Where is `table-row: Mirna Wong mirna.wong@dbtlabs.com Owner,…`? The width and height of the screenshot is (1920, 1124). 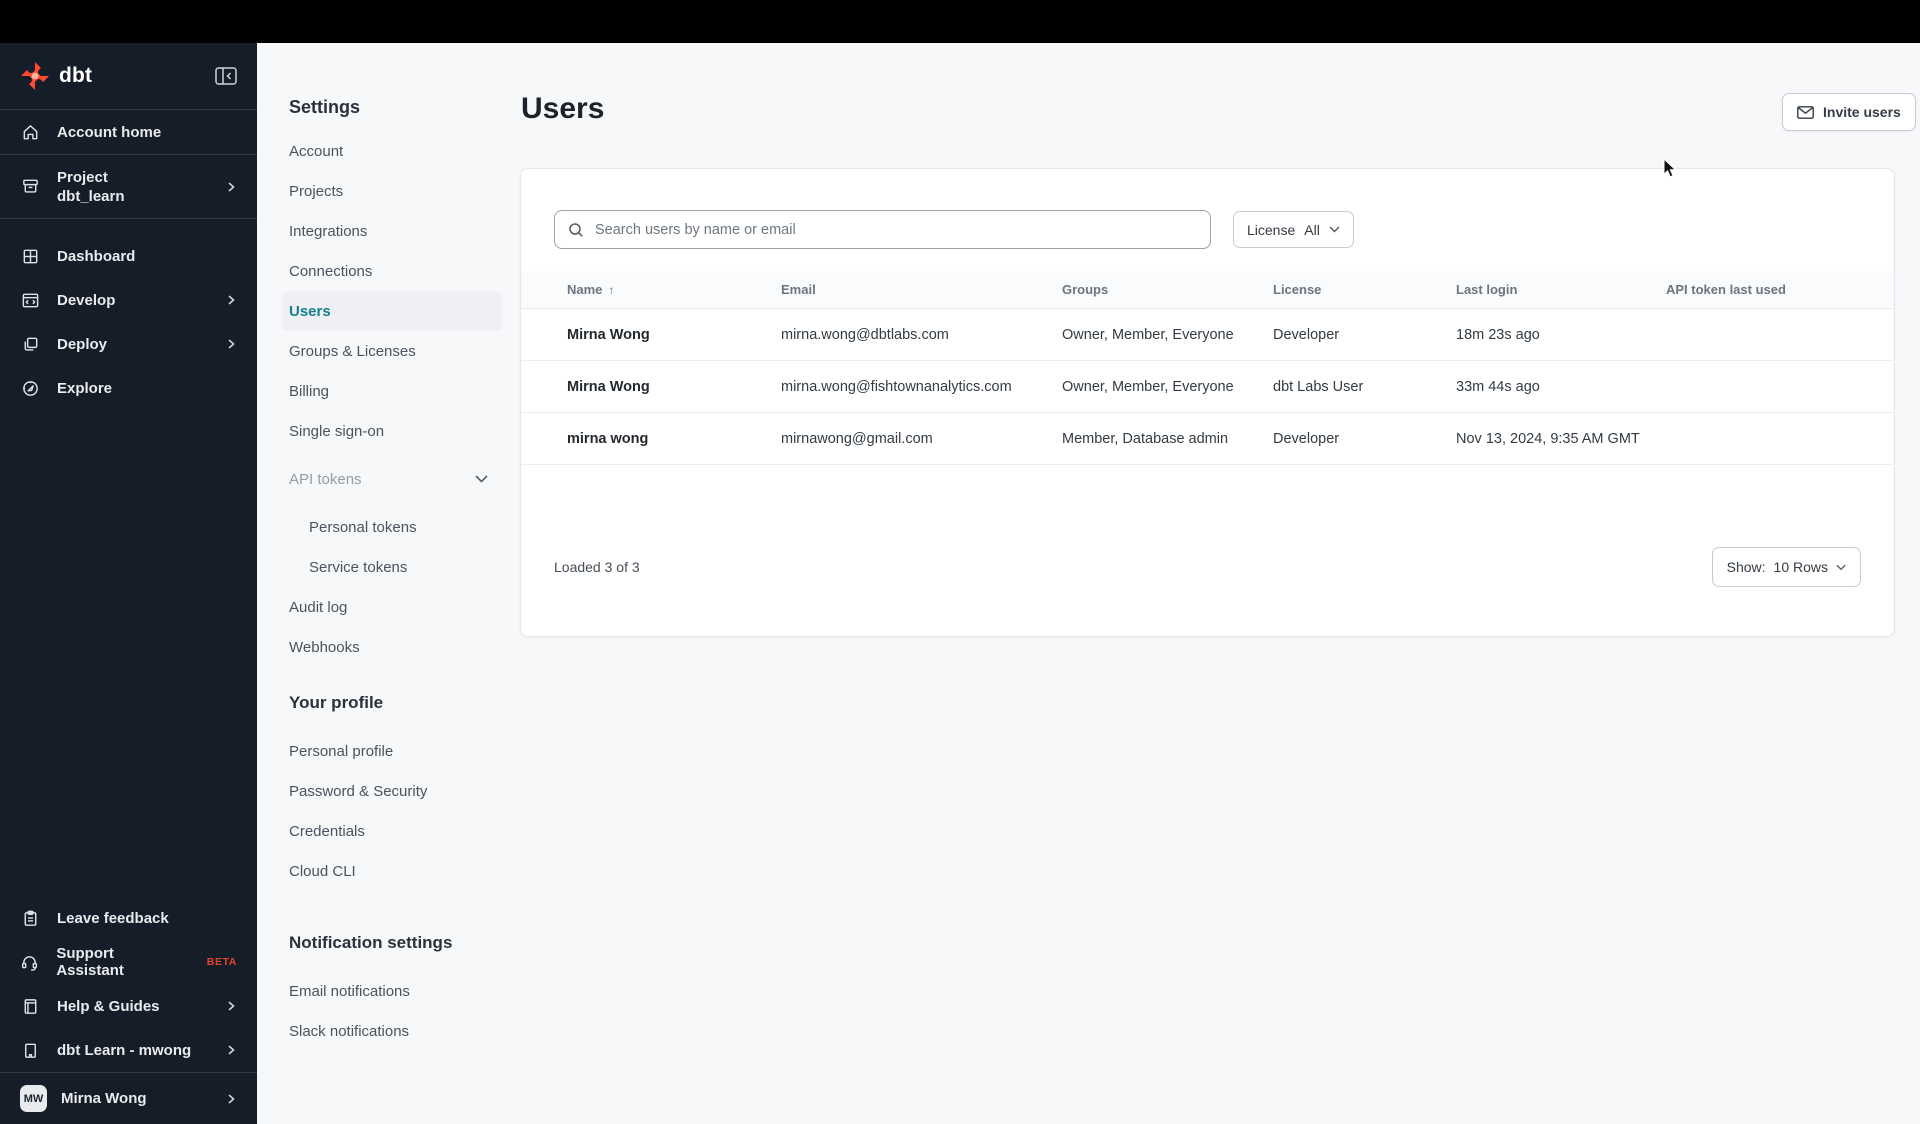 table-row: Mirna Wong mirna.wong@dbtlabs.com Owner,… is located at coordinates (1207, 335).